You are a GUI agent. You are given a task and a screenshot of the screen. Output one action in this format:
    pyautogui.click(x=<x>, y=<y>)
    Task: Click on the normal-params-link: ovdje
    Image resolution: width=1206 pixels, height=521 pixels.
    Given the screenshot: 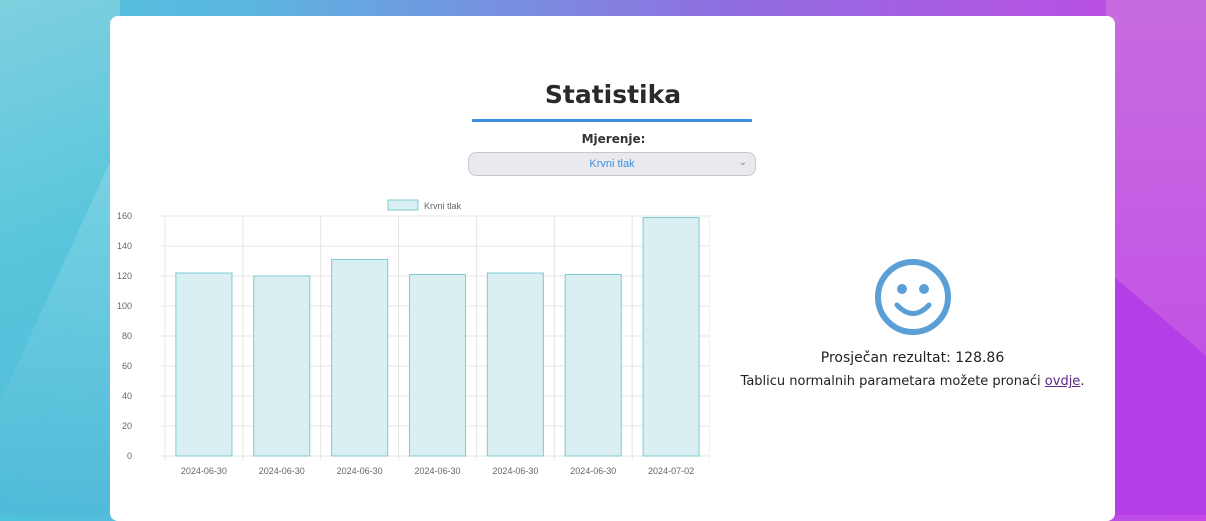 What is the action you would take?
    pyautogui.click(x=1063, y=381)
    